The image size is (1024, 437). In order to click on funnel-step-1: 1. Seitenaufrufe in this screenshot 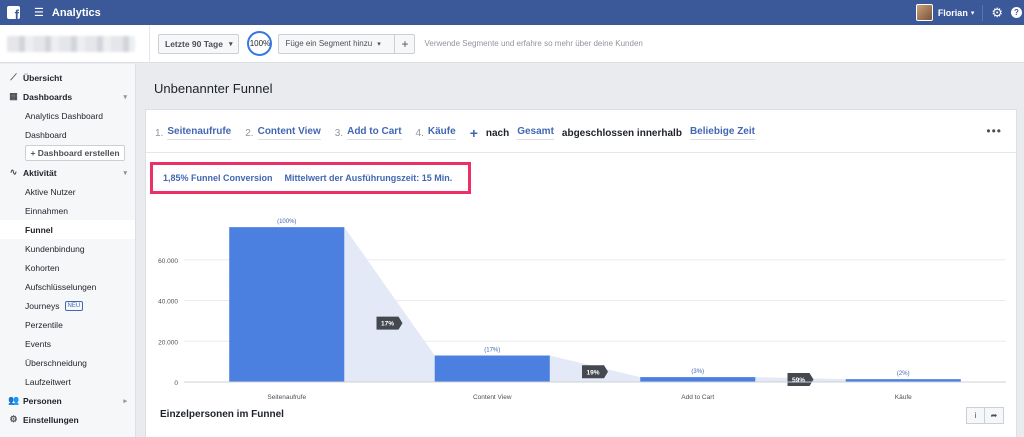, I will do `click(193, 133)`.